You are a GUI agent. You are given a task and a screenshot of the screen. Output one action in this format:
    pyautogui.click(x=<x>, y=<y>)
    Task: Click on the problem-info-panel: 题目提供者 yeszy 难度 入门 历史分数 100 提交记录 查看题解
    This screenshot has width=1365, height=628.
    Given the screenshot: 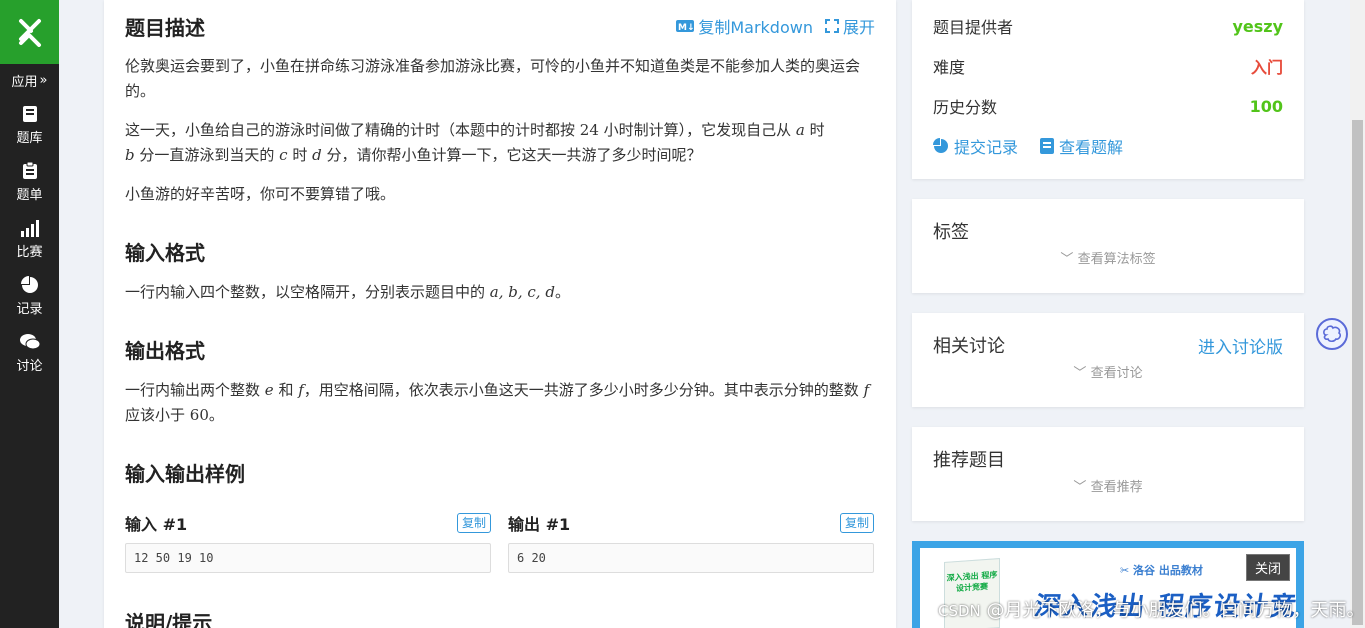 What is the action you would take?
    pyautogui.click(x=1108, y=89)
    